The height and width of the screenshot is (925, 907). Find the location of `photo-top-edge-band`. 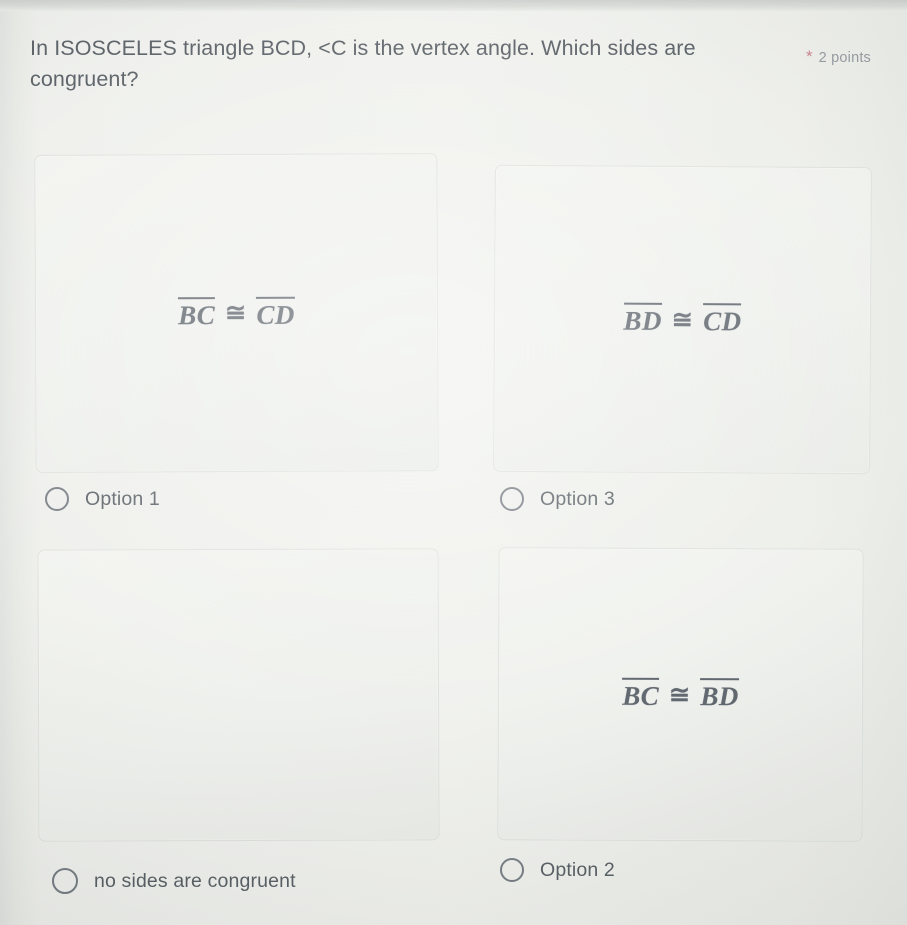

photo-top-edge-band is located at coordinates (453, 5).